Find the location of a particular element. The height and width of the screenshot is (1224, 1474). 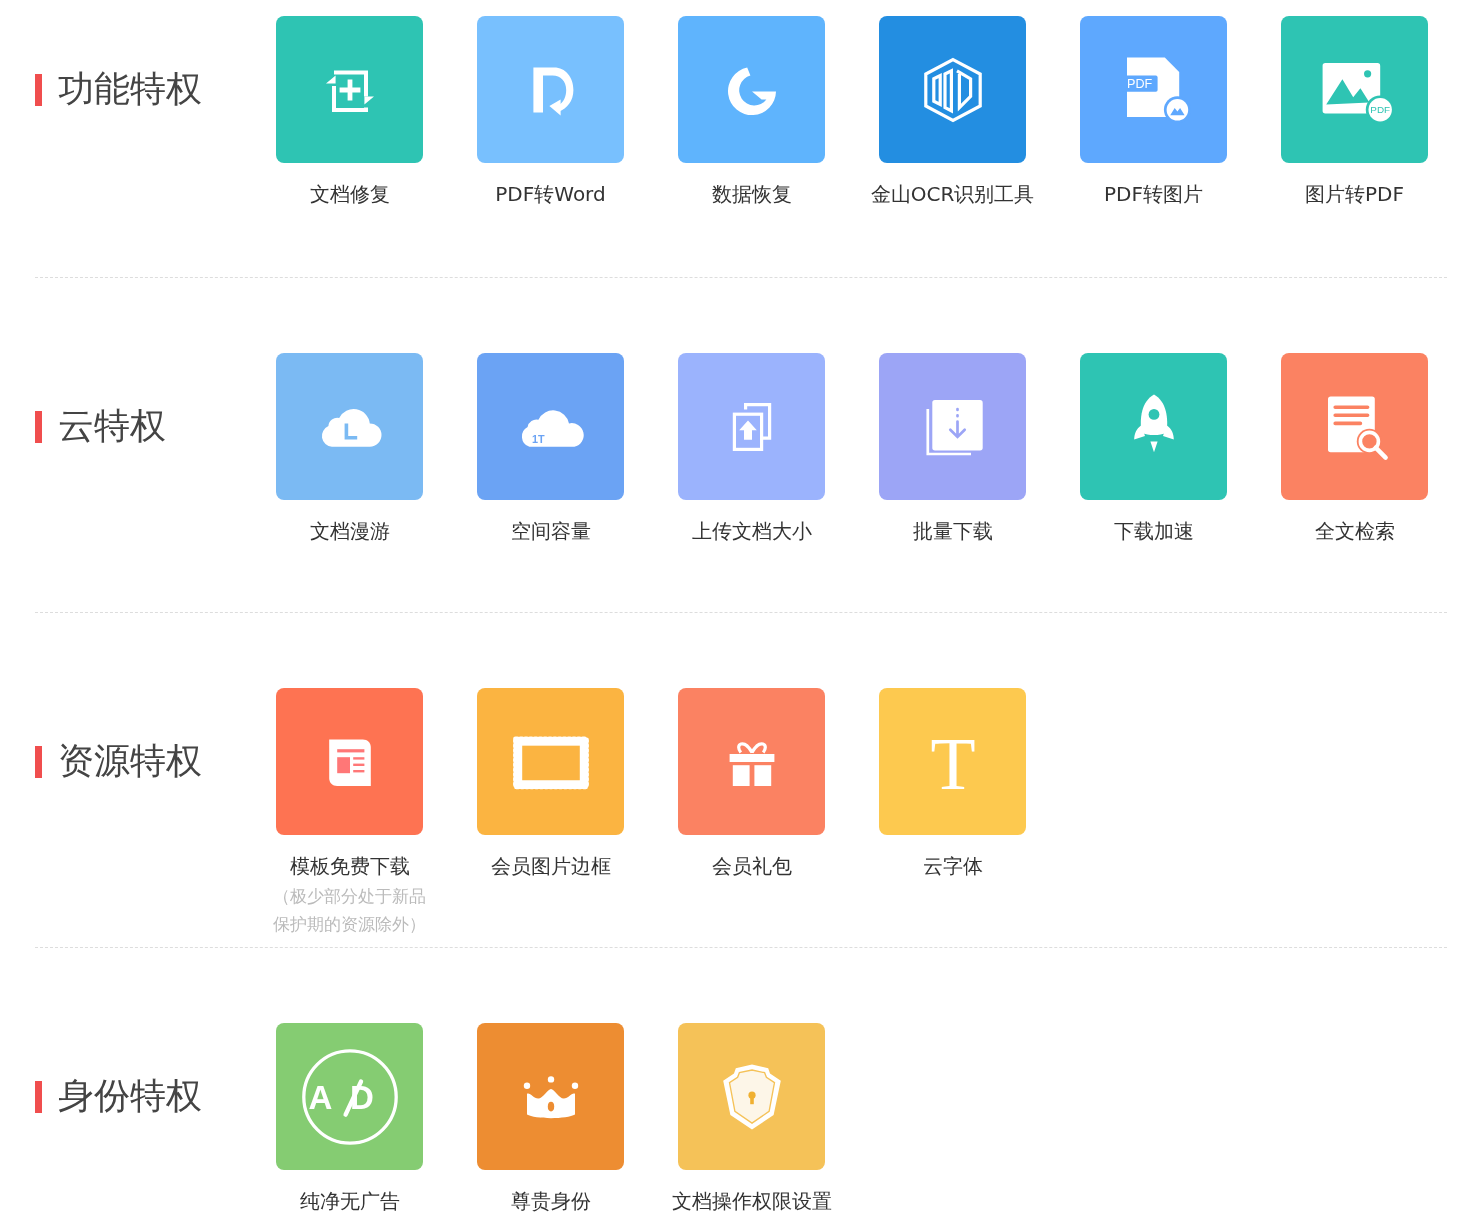

feature-label: 纯净无广告 is located at coordinates (349, 1201).